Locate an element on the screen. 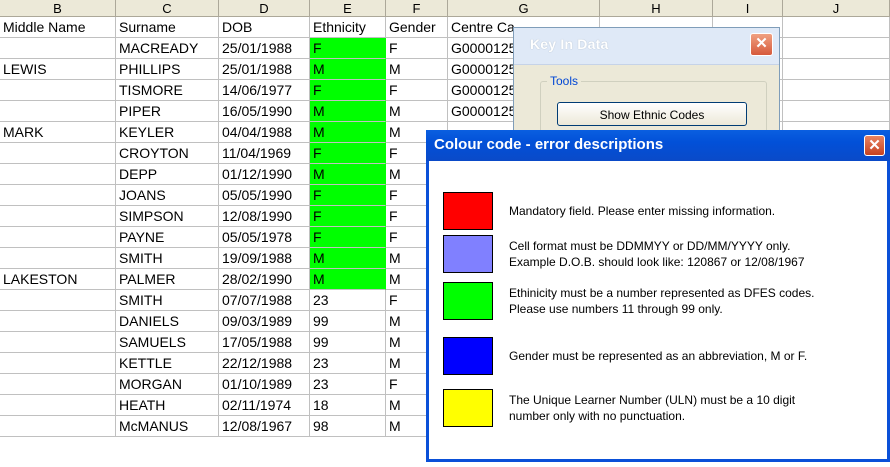 This screenshot has height=467, width=890. cell: 12/08/1967 is located at coordinates (264, 426).